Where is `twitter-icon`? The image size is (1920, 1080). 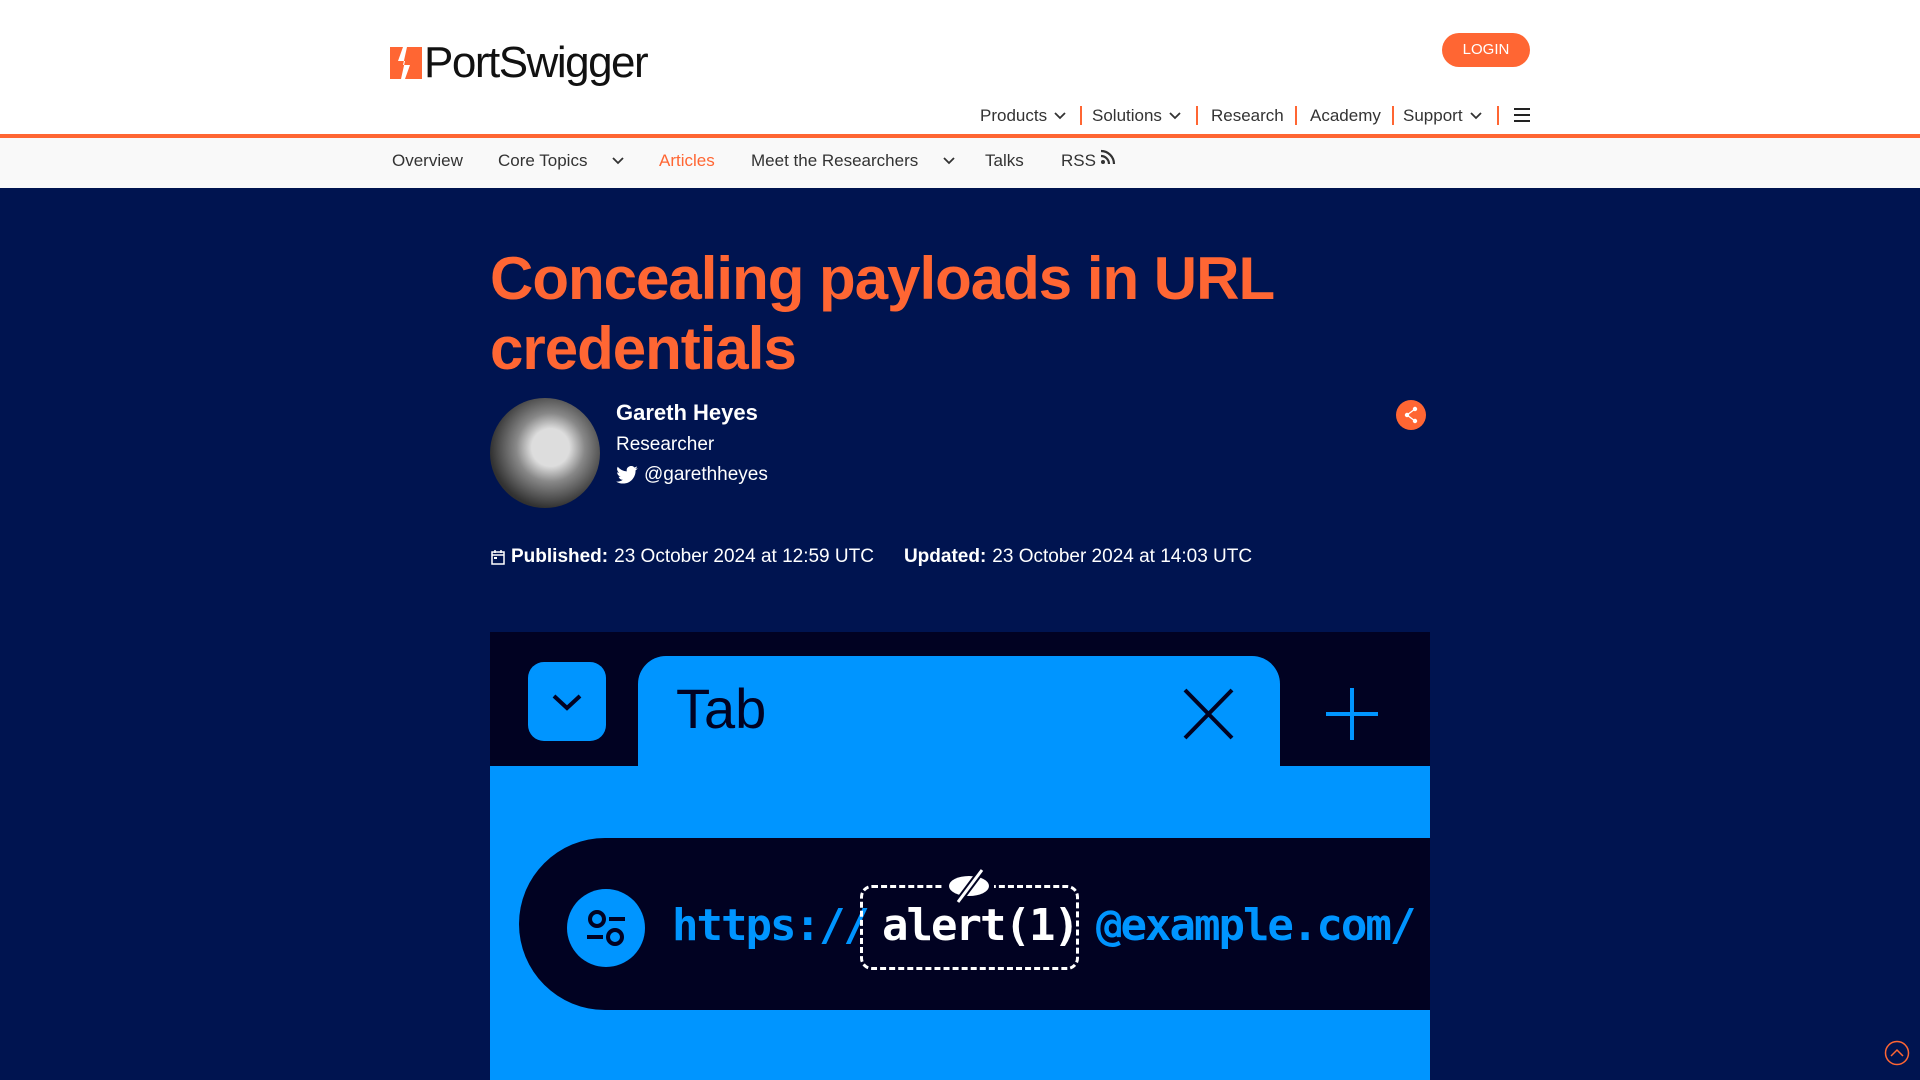
twitter-icon is located at coordinates (627, 475).